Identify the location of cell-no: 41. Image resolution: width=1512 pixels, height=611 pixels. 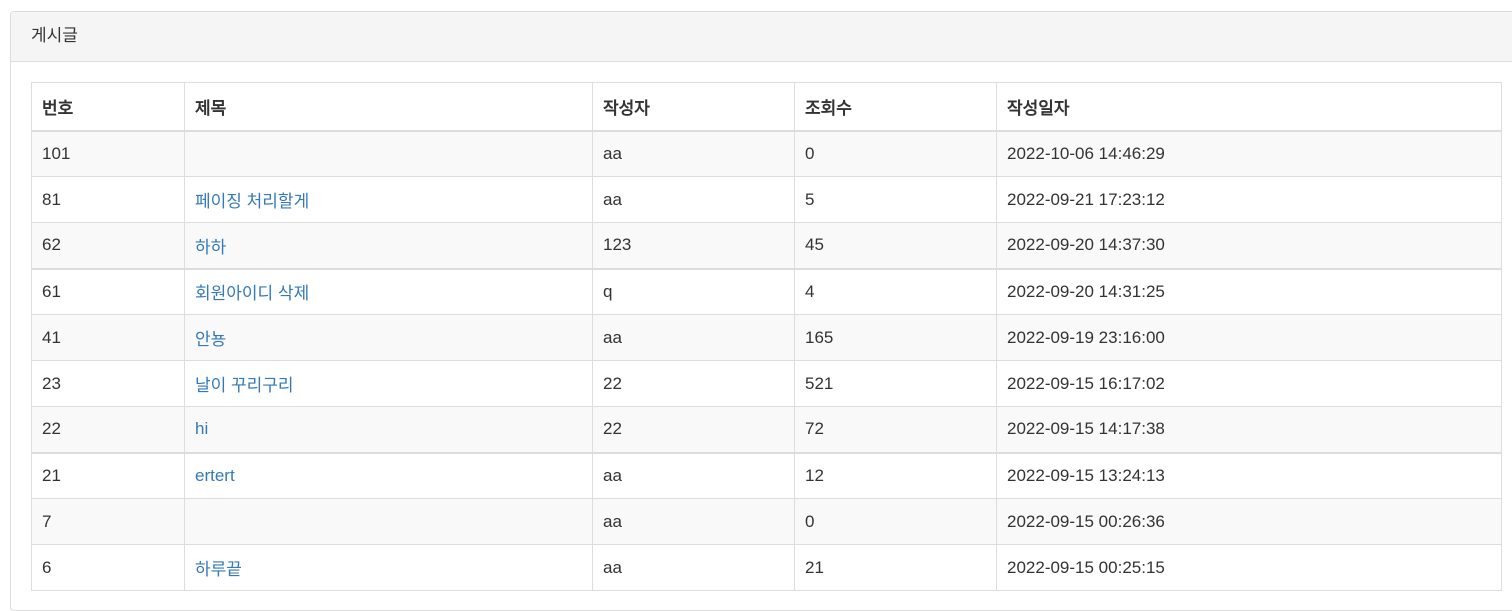
(108, 337).